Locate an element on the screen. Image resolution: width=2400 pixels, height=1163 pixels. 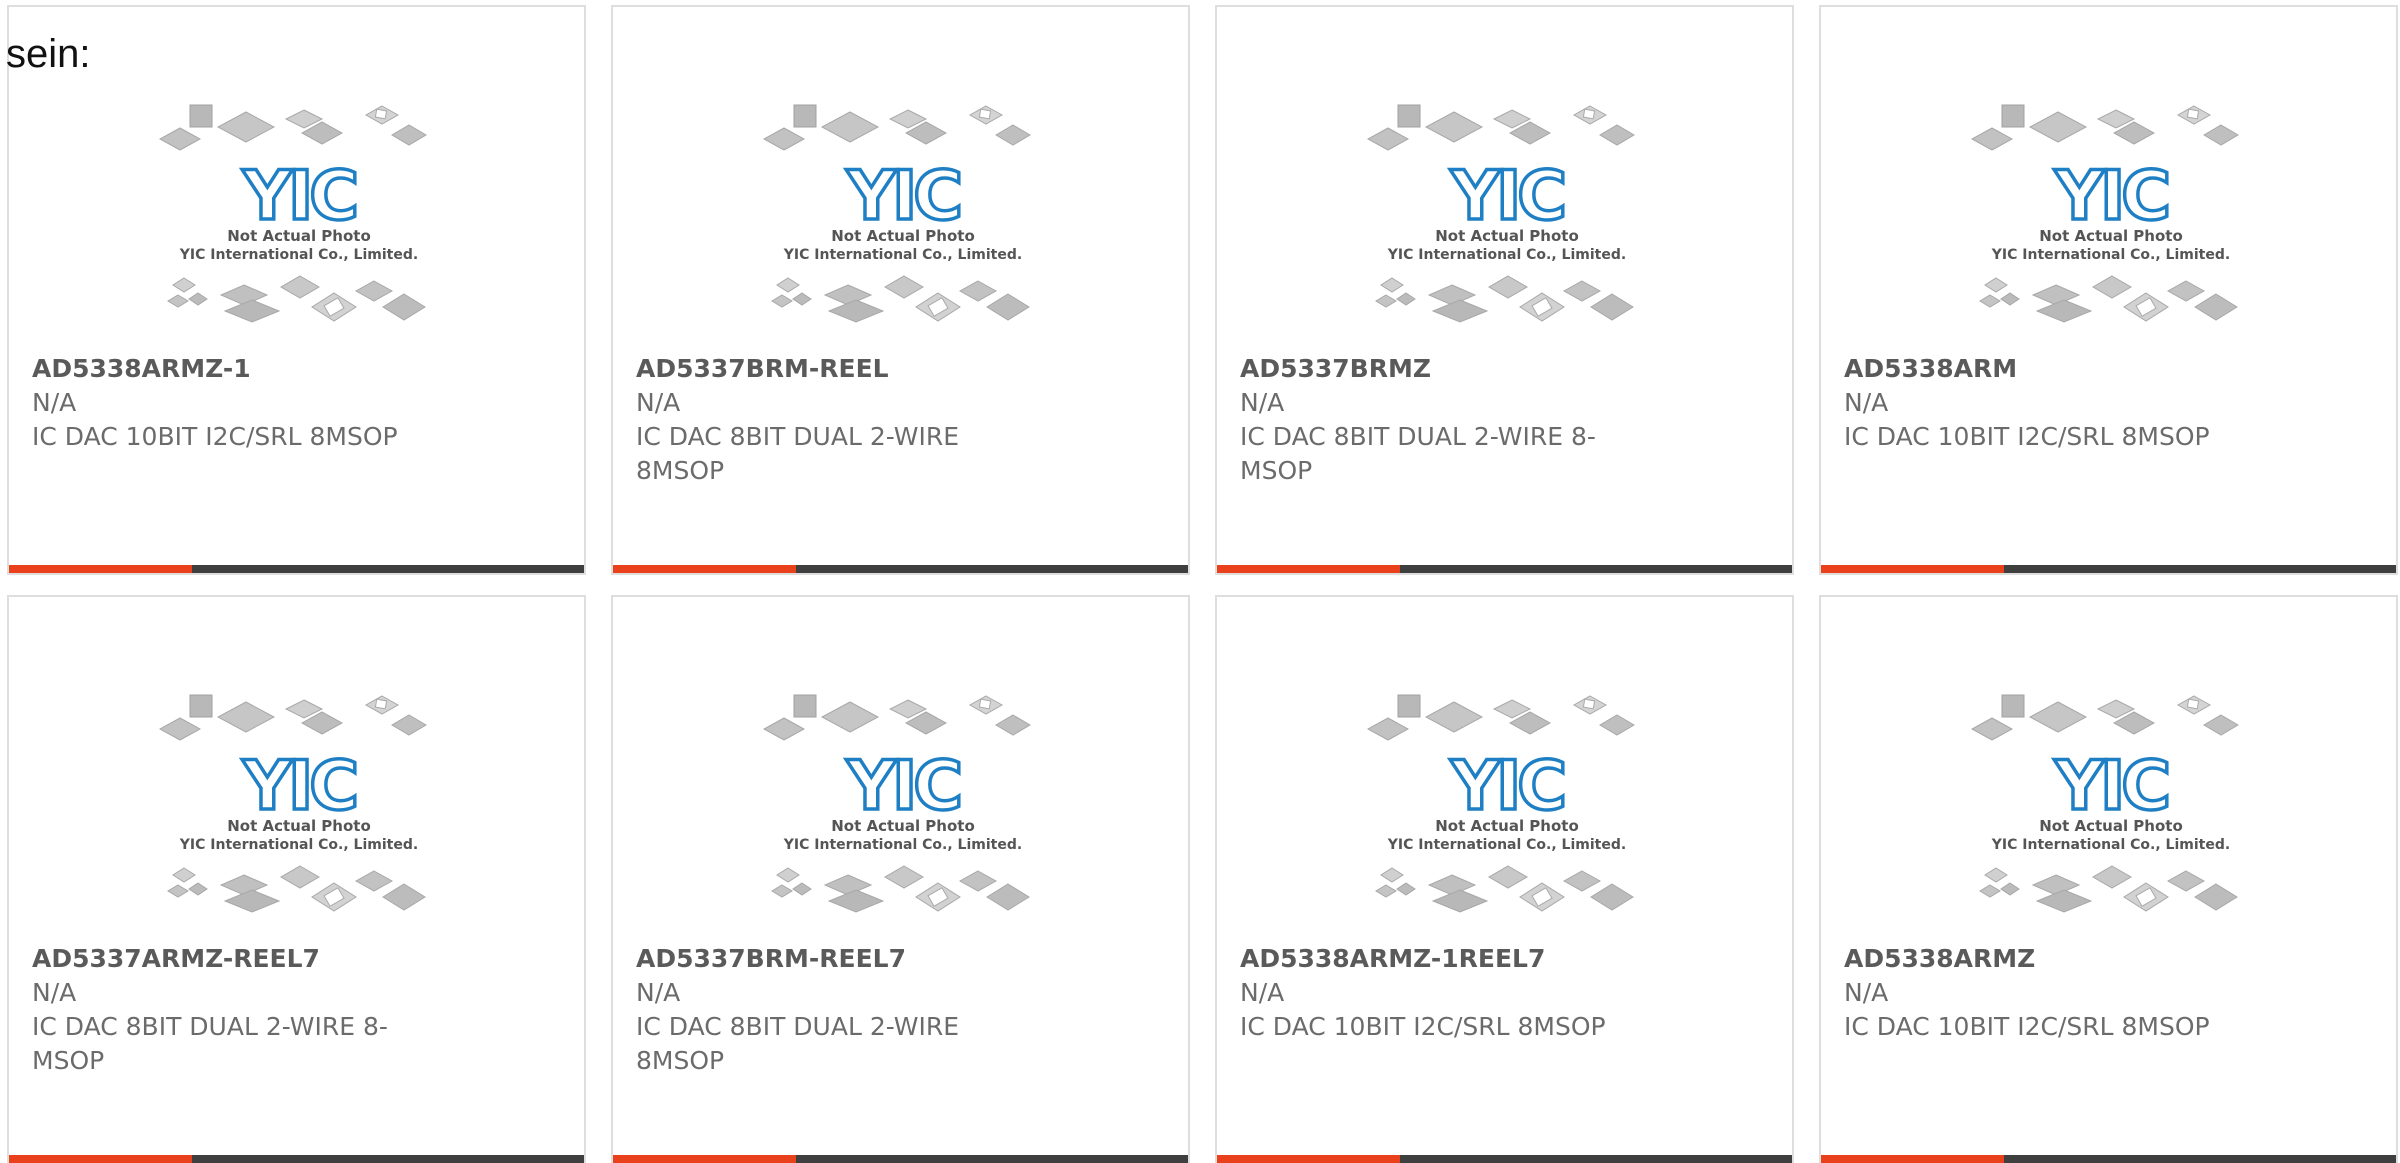
part-number: AD5337ARMZ-REEL7 is located at coordinates (232, 959).